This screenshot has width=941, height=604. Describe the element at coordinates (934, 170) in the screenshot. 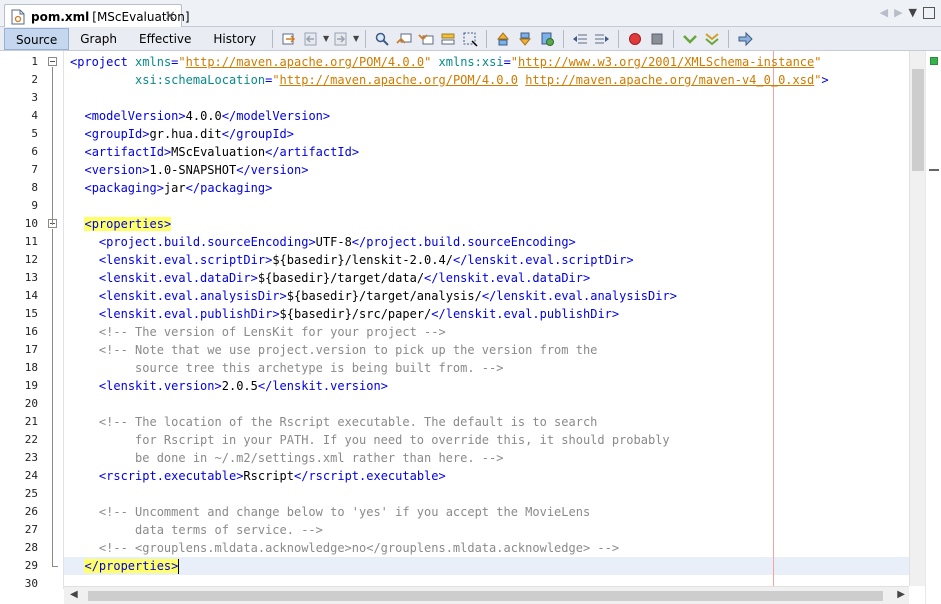

I see `caret-position-mark` at that location.